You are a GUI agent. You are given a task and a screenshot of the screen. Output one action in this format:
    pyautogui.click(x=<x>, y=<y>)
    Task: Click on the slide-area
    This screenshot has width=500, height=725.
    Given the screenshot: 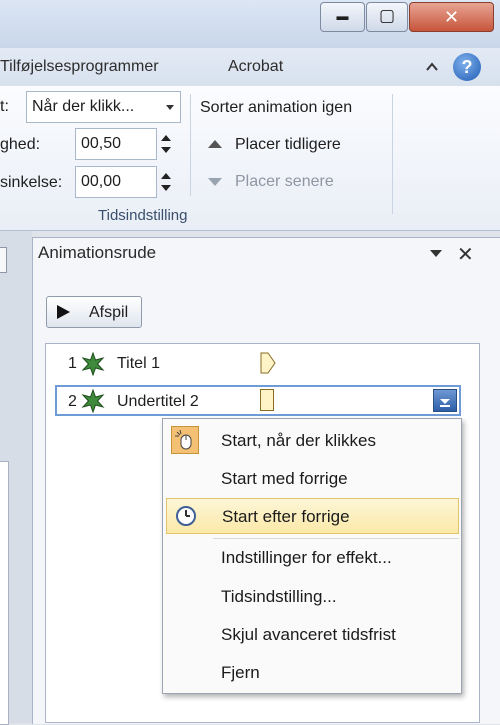 What is the action you would take?
    pyautogui.click(x=16, y=478)
    